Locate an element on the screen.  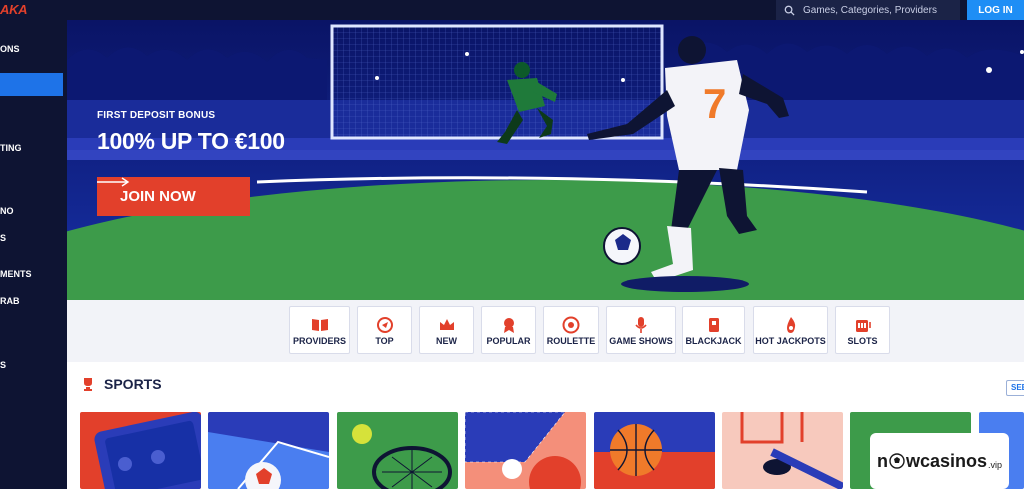
basketball-illustration is located at coordinates (654, 456).